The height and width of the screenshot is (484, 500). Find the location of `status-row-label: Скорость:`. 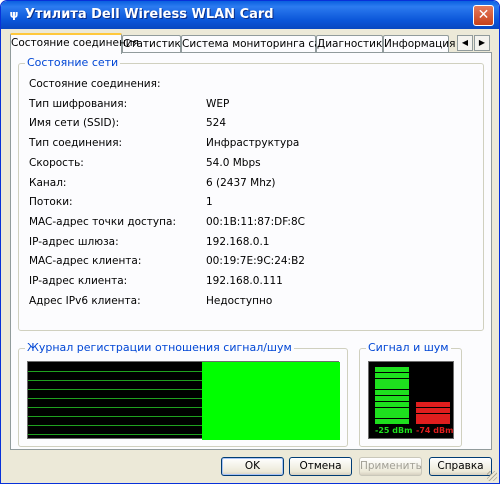

status-row-label: Скорость: is located at coordinates (56, 162).